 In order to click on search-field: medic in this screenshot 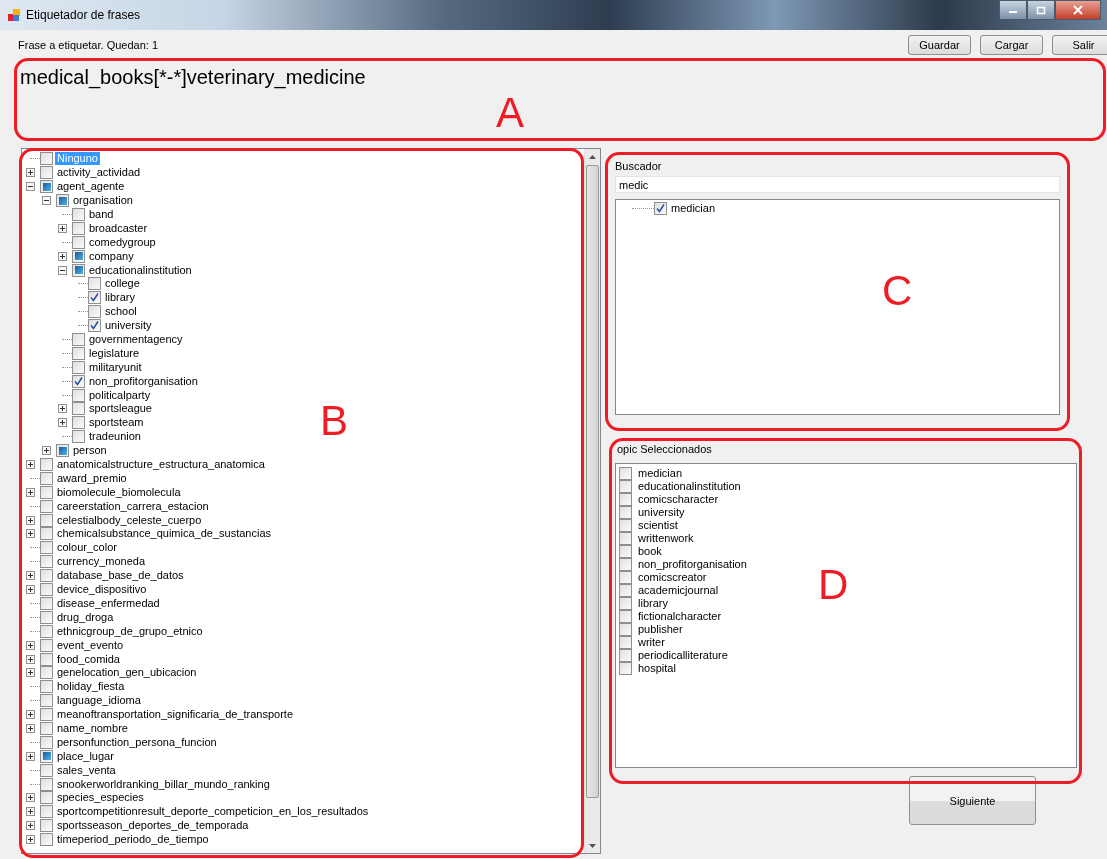, I will do `click(837, 184)`.